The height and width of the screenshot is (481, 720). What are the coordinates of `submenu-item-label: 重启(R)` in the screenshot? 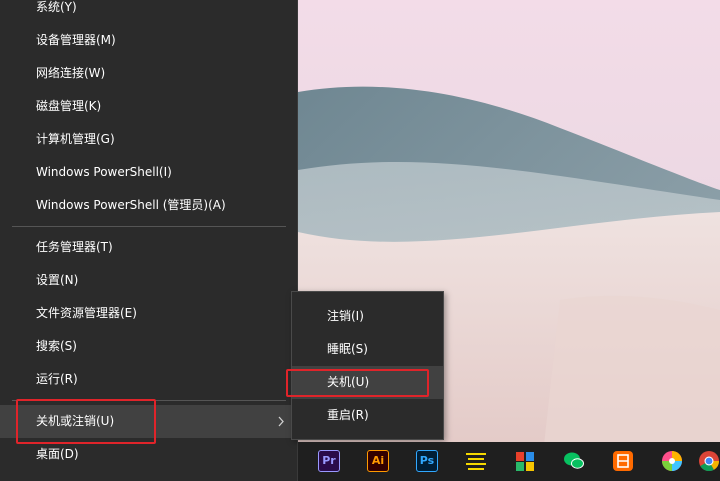 It's located at (348, 415).